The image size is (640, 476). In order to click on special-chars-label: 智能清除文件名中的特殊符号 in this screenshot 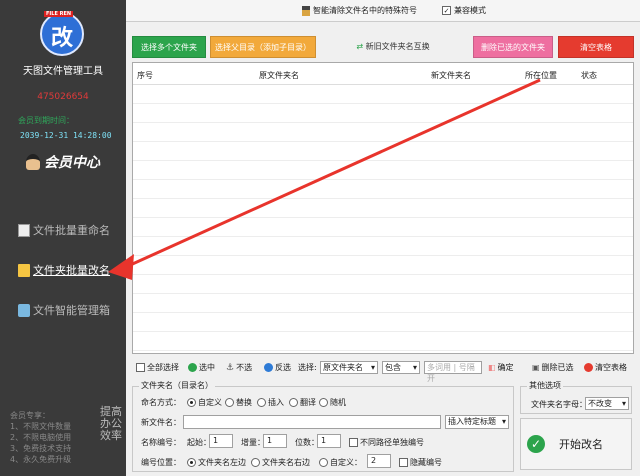, I will do `click(365, 10)`.